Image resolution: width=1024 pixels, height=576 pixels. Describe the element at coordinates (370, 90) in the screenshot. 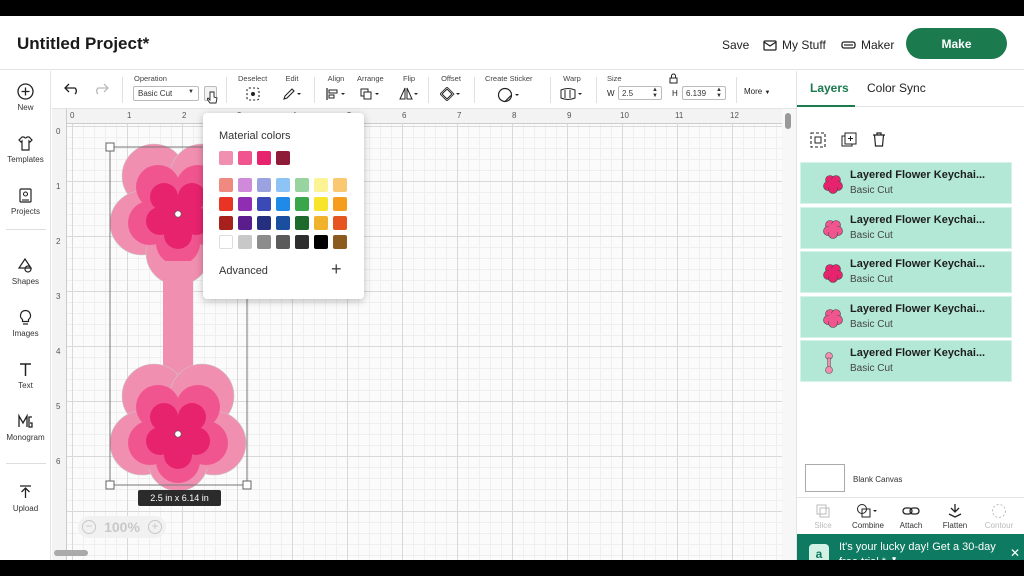

I see `arrange-button: Arrange` at that location.